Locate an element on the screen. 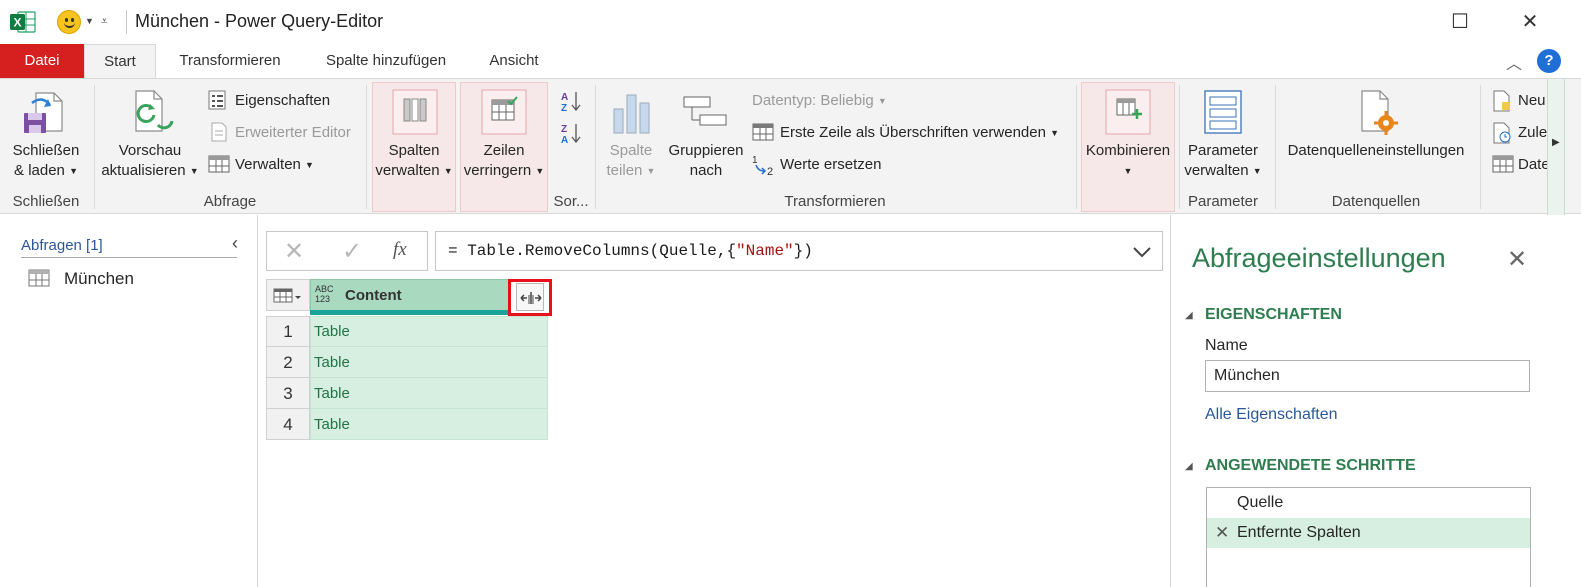  table-icon is located at coordinates (39, 278).